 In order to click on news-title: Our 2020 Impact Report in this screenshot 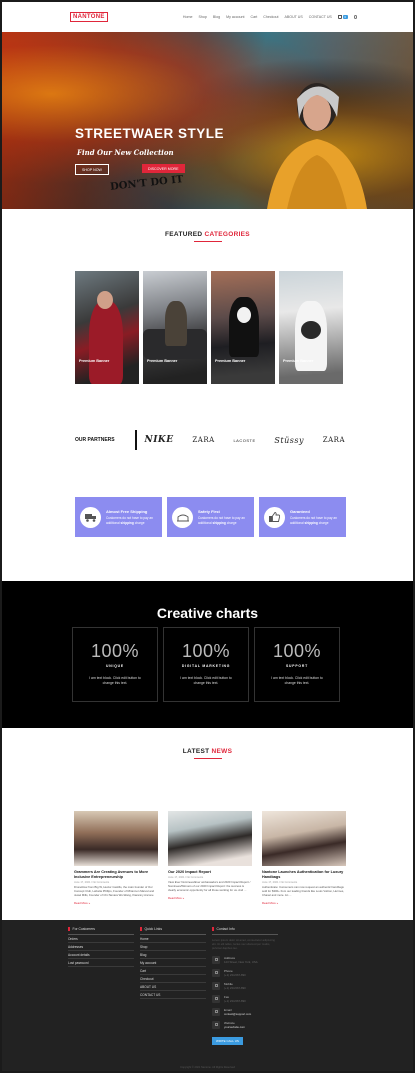, I will do `click(210, 872)`.